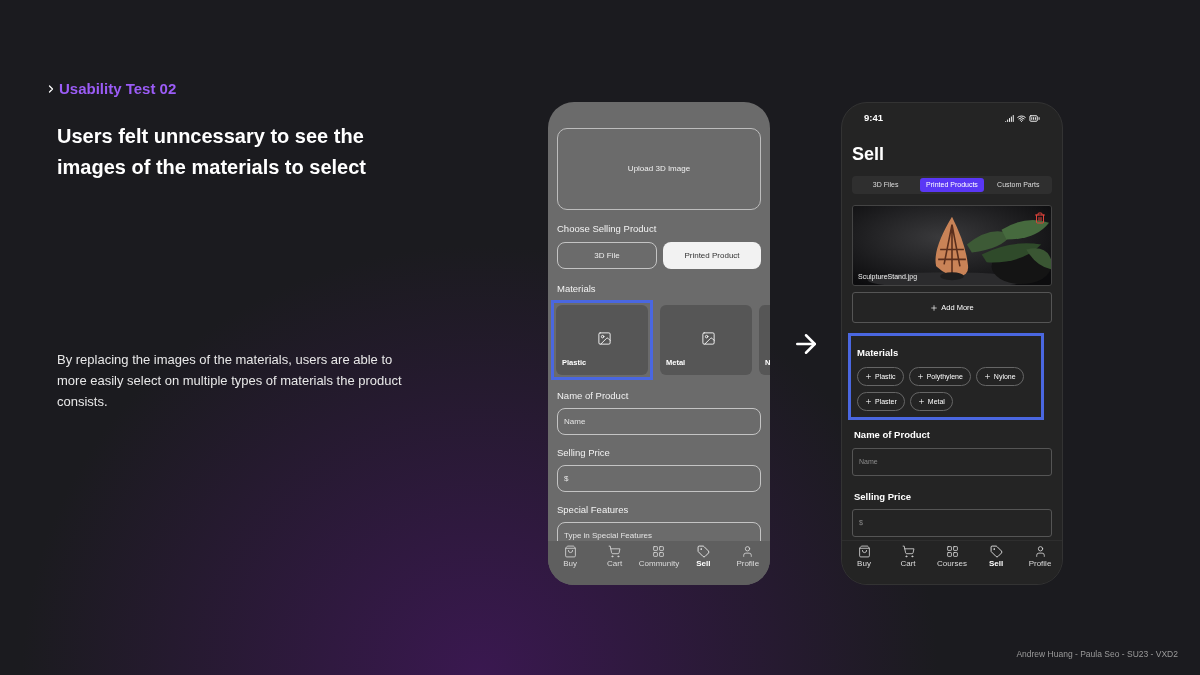 This screenshot has width=1200, height=675. I want to click on battery-icon, so click(1034, 118).